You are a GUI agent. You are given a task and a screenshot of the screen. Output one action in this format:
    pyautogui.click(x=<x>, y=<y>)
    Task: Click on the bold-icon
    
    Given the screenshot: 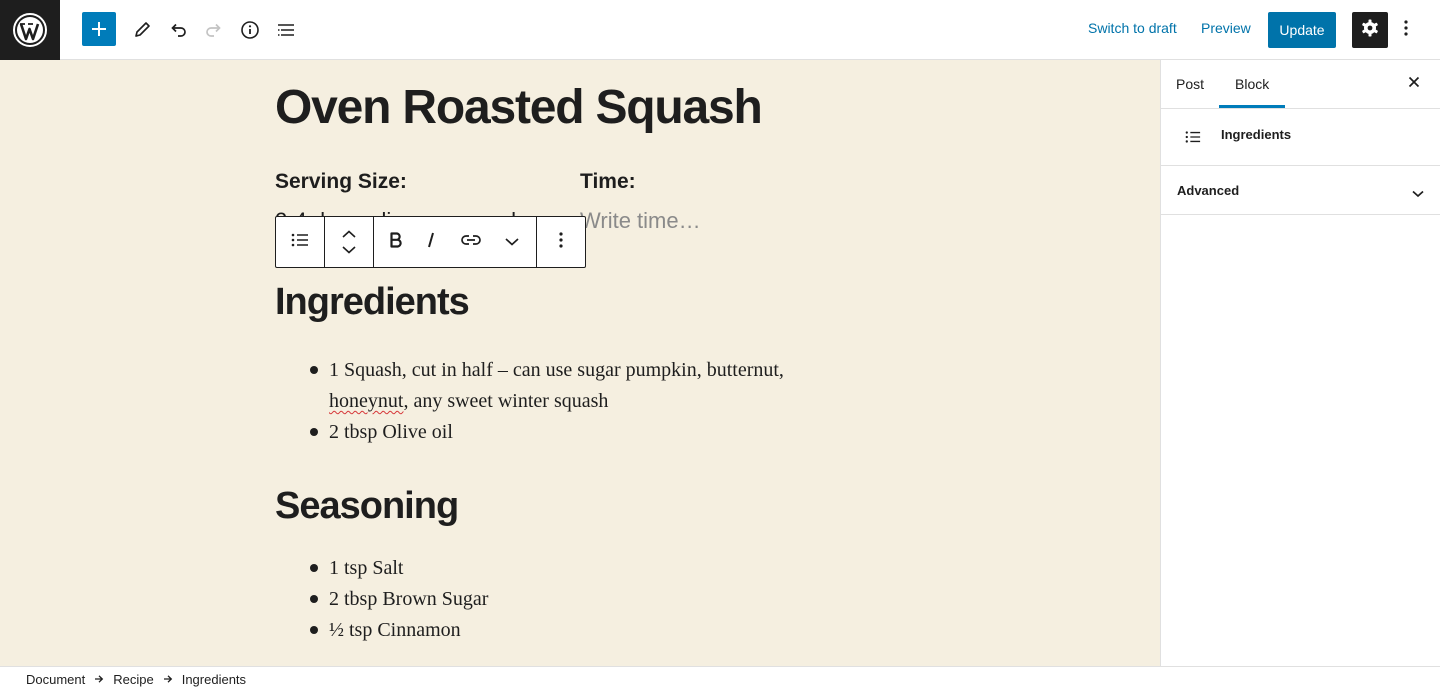 What is the action you would take?
    pyautogui.click(x=396, y=242)
    